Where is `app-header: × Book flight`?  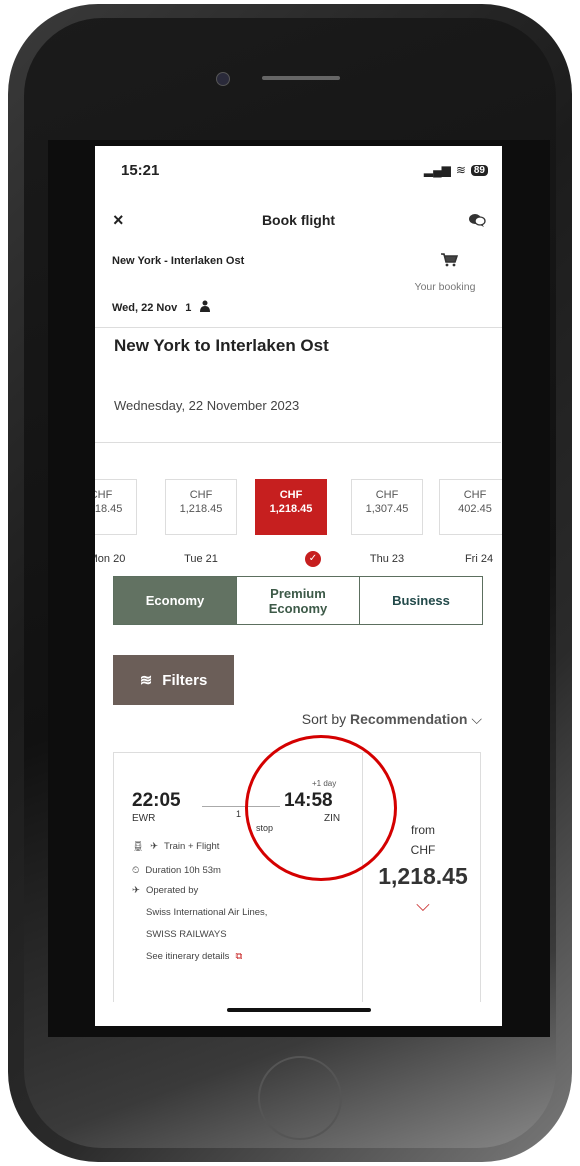
app-header: × Book flight is located at coordinates (298, 221).